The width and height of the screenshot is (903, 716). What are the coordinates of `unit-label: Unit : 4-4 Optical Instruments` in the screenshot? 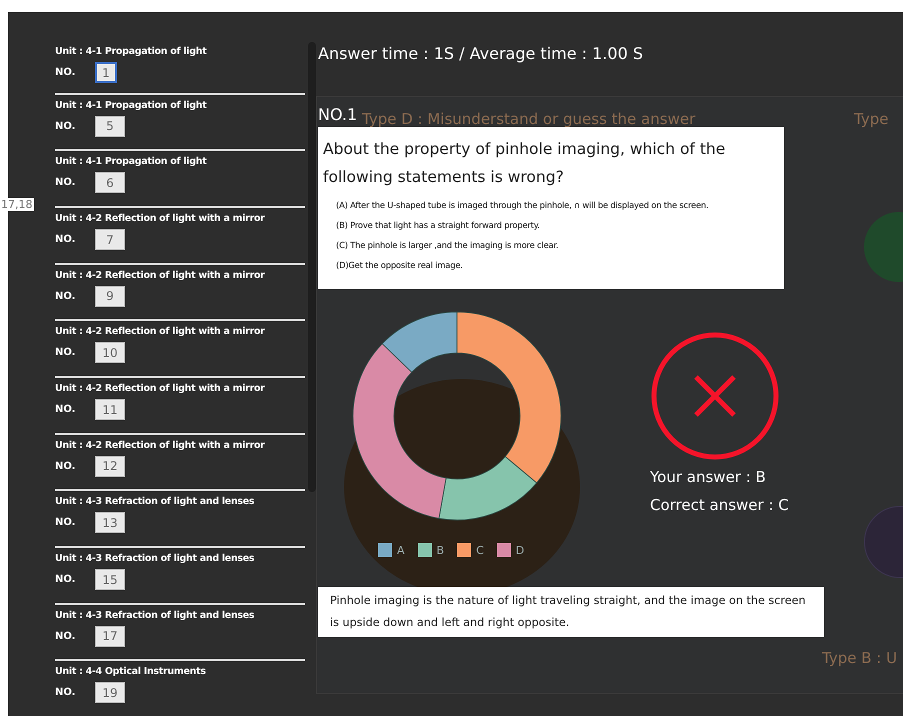 It's located at (131, 672).